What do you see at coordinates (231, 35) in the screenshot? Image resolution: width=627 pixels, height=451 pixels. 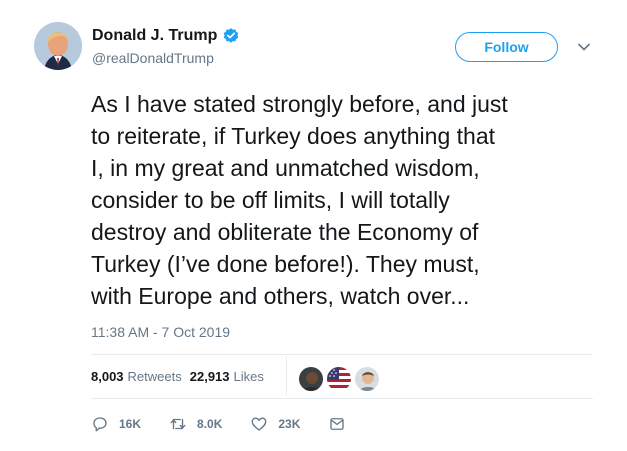 I see `verified-badge-icon` at bounding box center [231, 35].